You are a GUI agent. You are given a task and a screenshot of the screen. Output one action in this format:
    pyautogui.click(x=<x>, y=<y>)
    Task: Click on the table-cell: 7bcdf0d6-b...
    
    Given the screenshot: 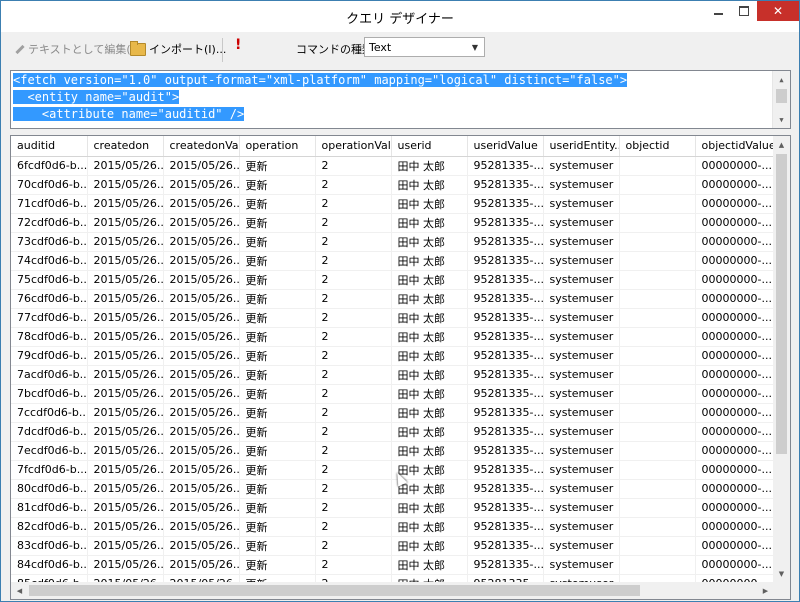 What is the action you would take?
    pyautogui.click(x=49, y=394)
    